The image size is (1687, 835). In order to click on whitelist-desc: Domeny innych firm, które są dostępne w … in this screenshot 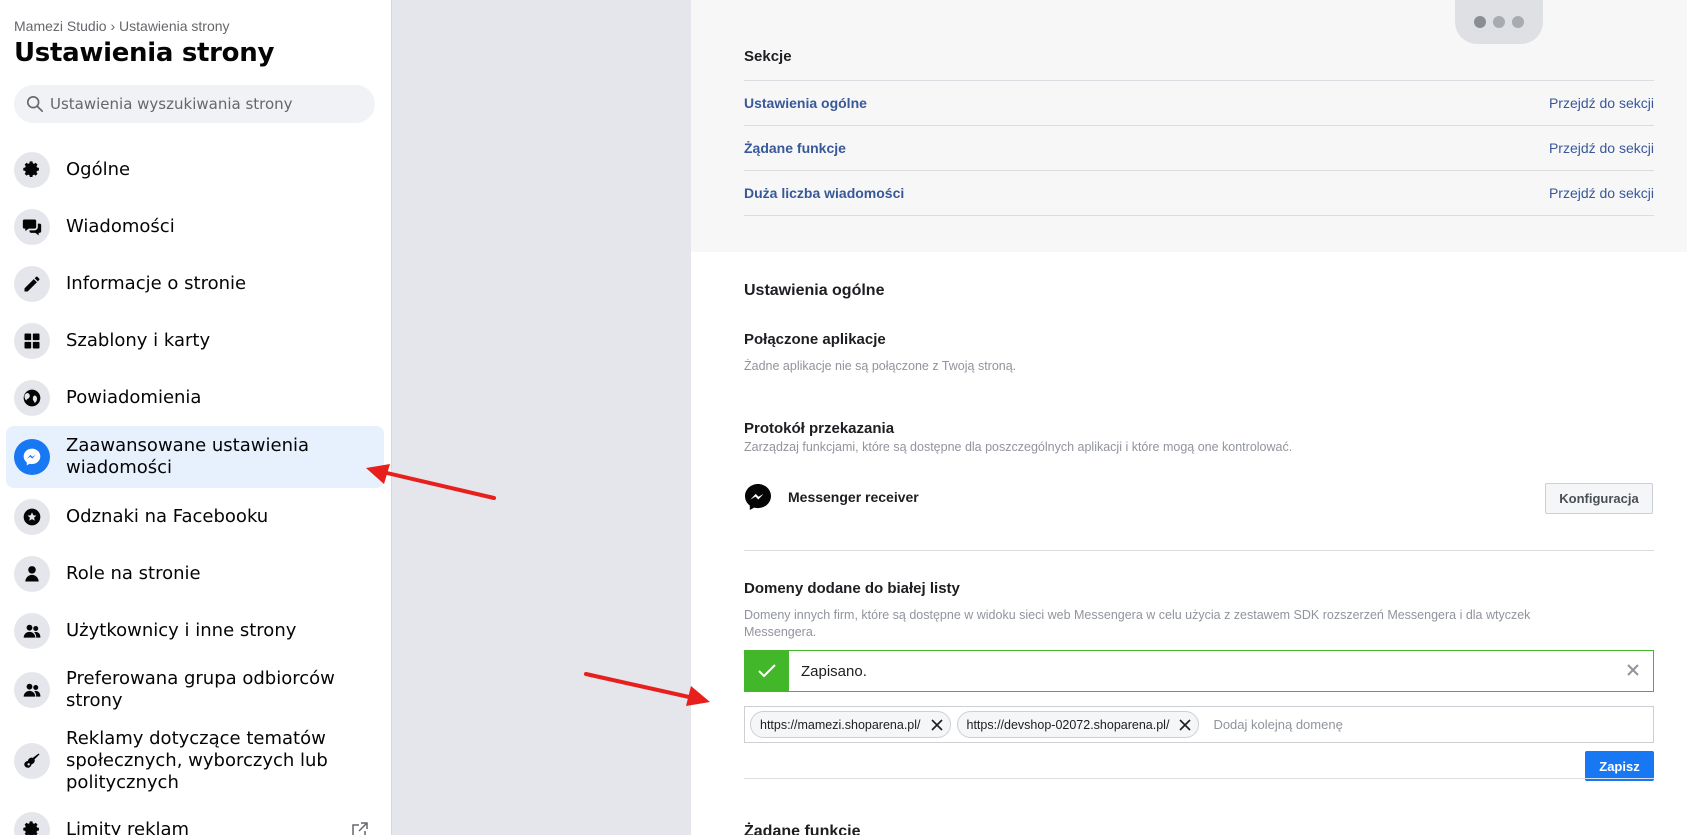, I will do `click(1137, 623)`.